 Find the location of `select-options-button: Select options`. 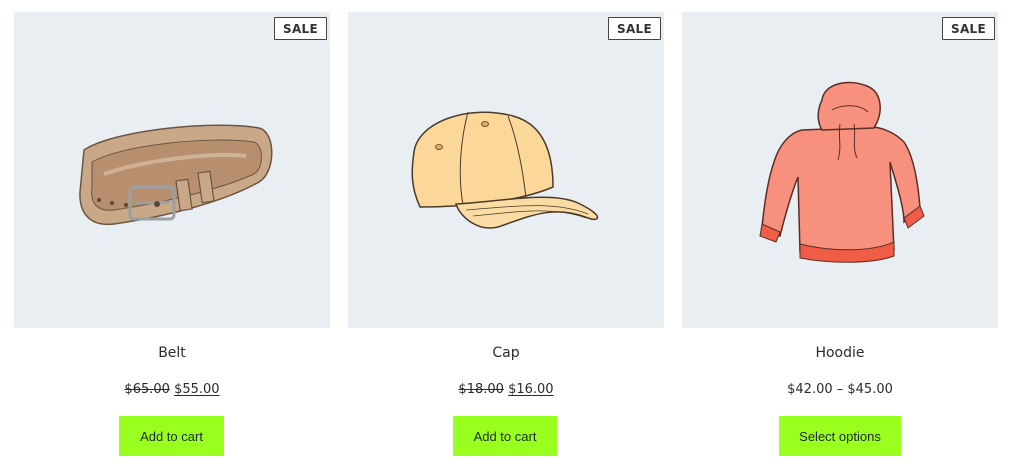

select-options-button: Select options is located at coordinates (840, 436).